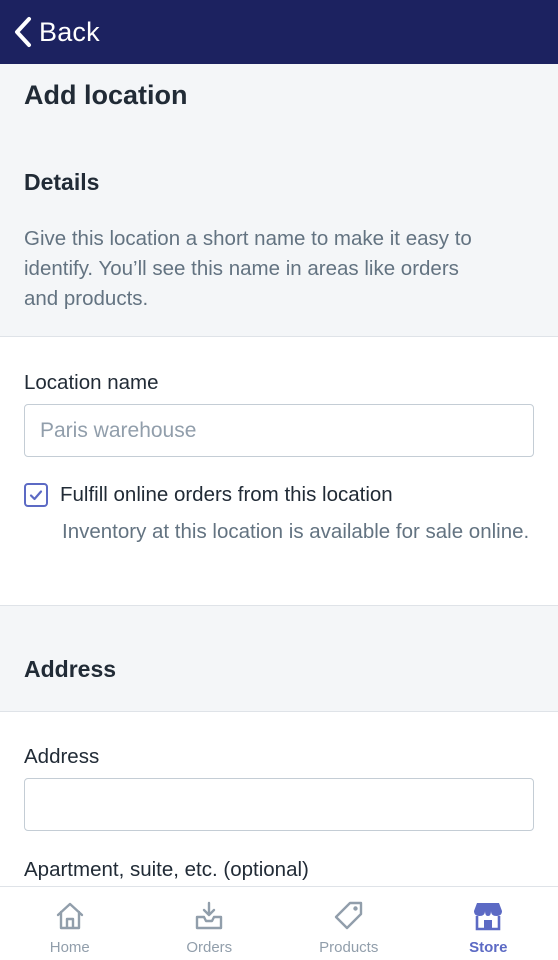  Describe the element at coordinates (23, 32) in the screenshot. I see `chevron-left-icon` at that location.